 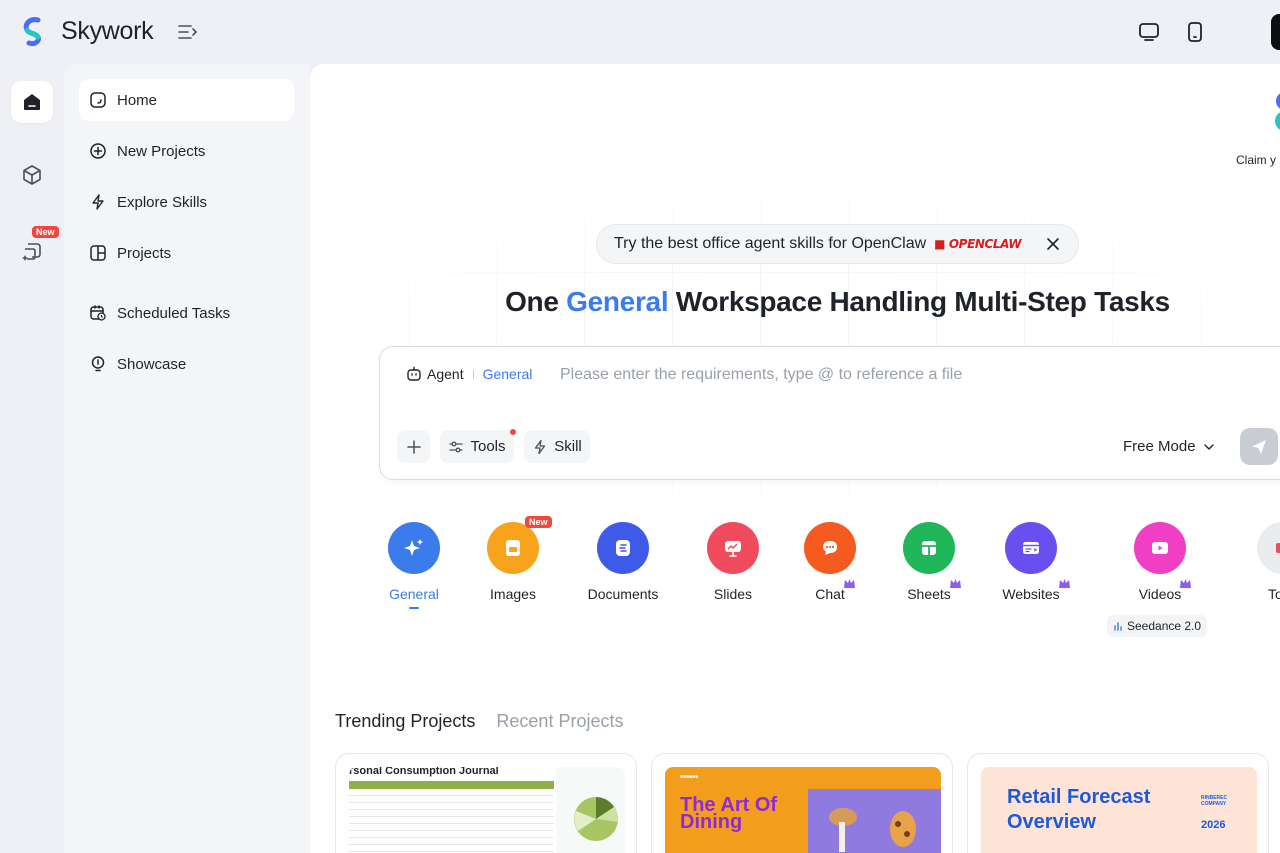 I want to click on category-chat: Chat, so click(x=830, y=563).